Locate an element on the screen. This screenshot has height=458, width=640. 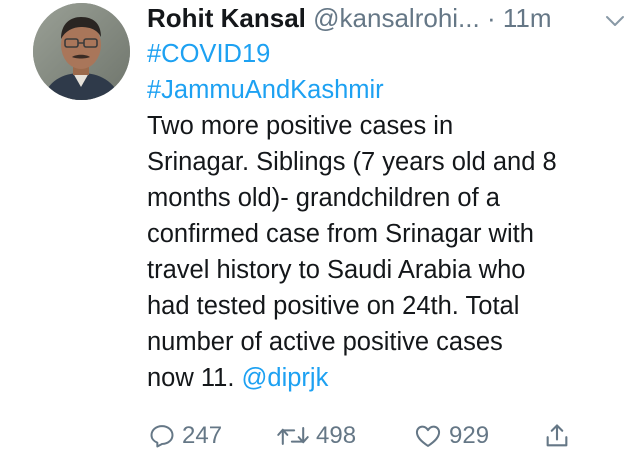
tweet-header: Rohit Kansal @kansalrohi... · 11m is located at coordinates (387, 18).